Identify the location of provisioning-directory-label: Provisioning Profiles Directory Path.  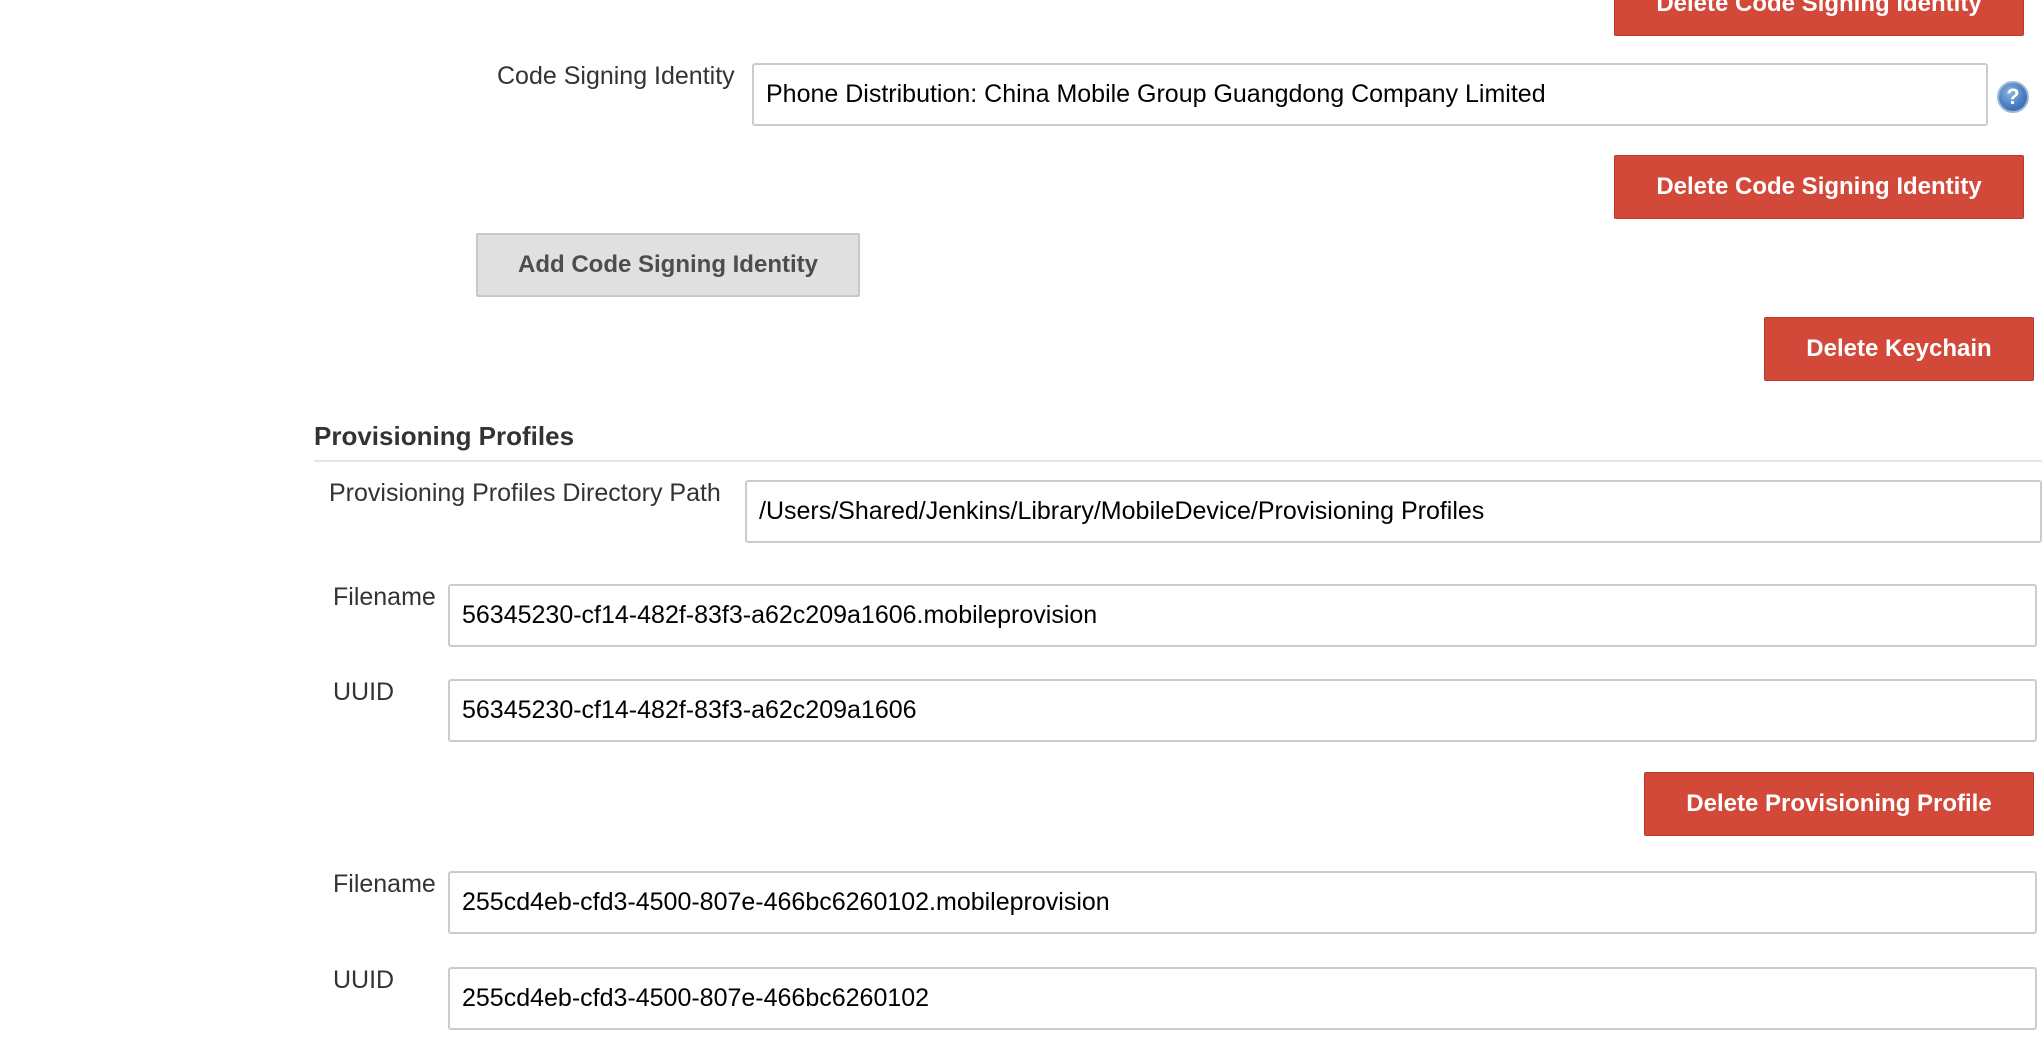
(525, 493).